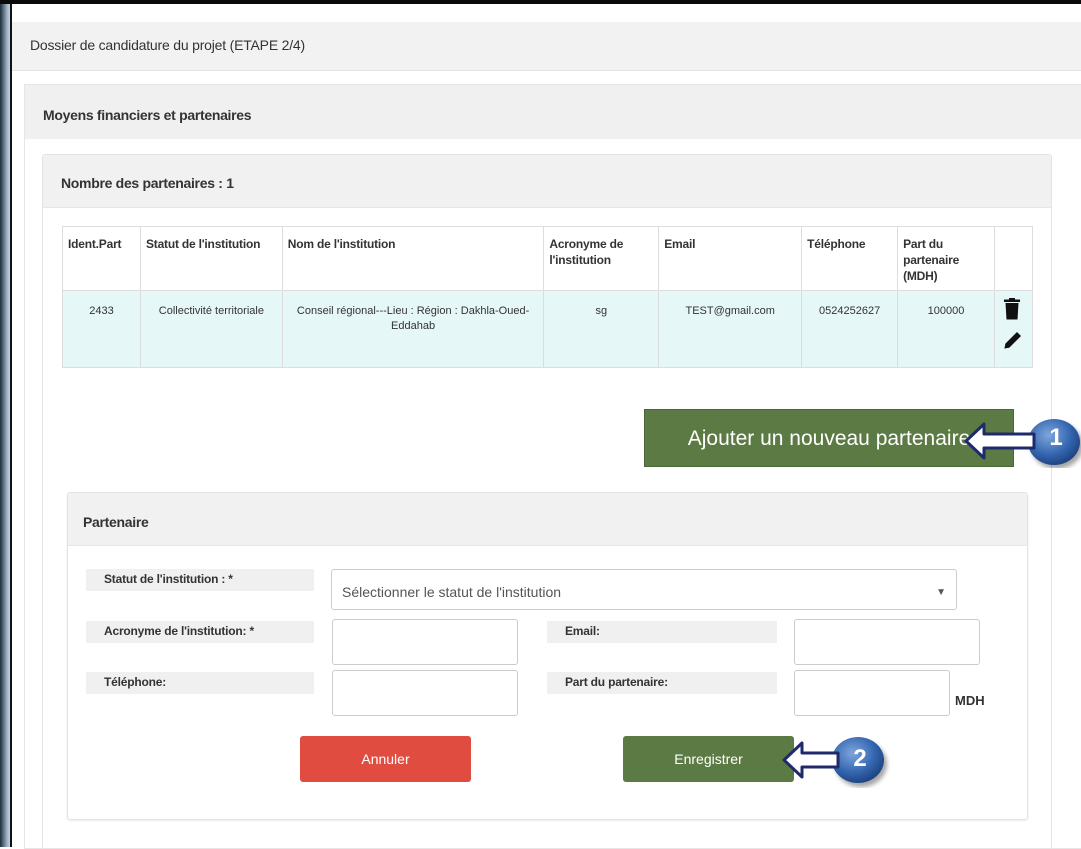 The width and height of the screenshot is (1081, 849). I want to click on part-input, so click(872, 693).